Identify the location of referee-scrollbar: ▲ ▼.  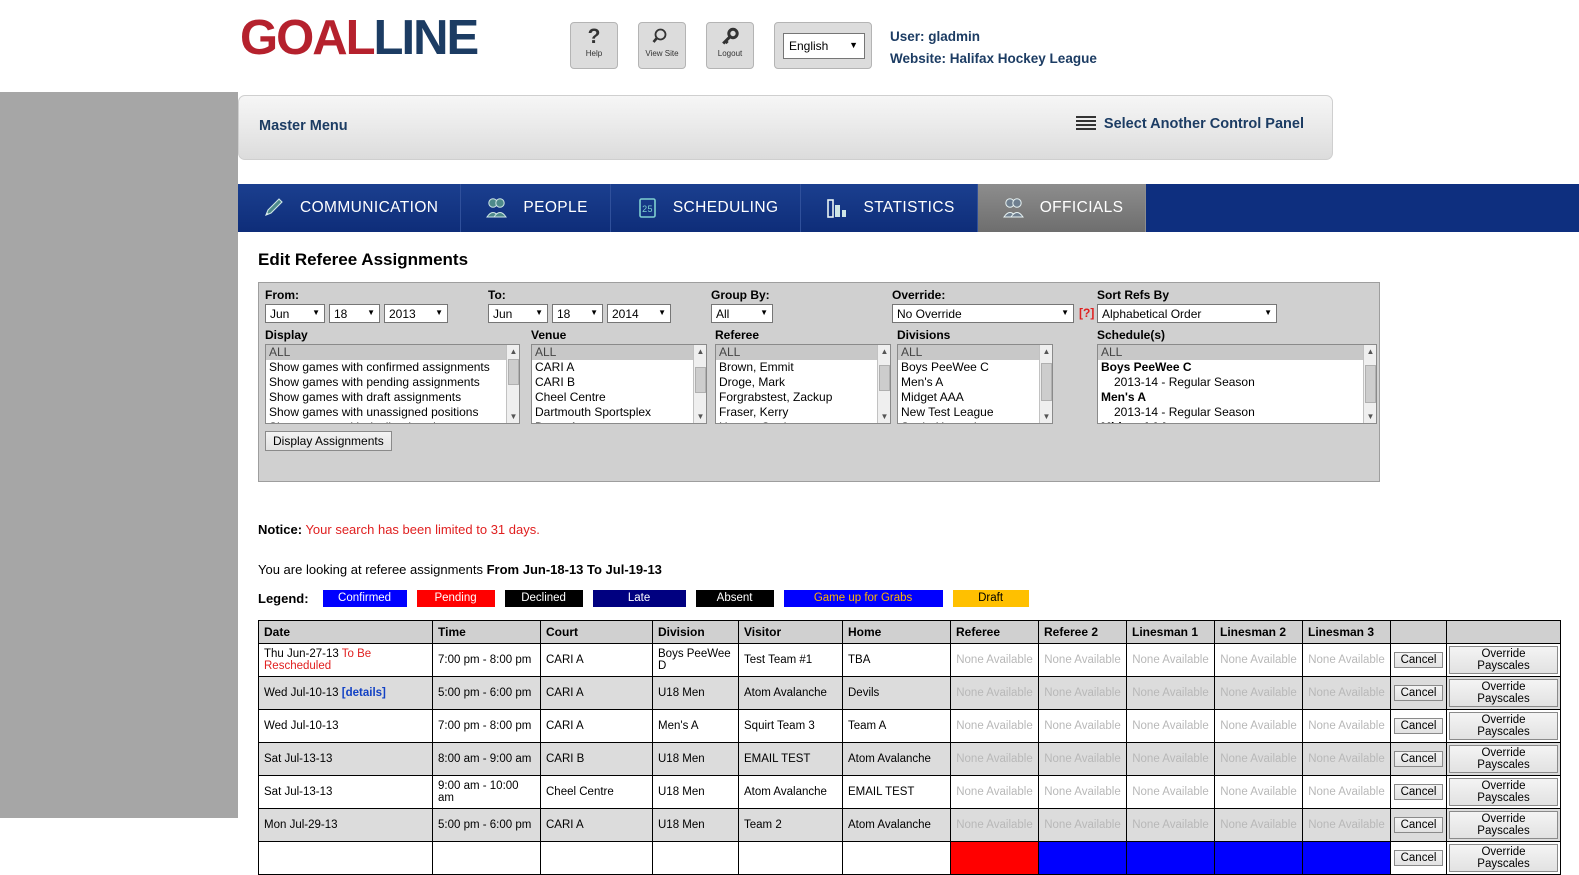
(883, 384).